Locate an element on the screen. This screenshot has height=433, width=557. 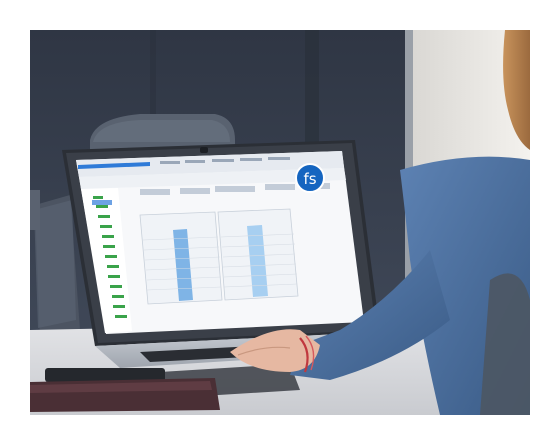
logo-text: fs is located at coordinates (309, 179).